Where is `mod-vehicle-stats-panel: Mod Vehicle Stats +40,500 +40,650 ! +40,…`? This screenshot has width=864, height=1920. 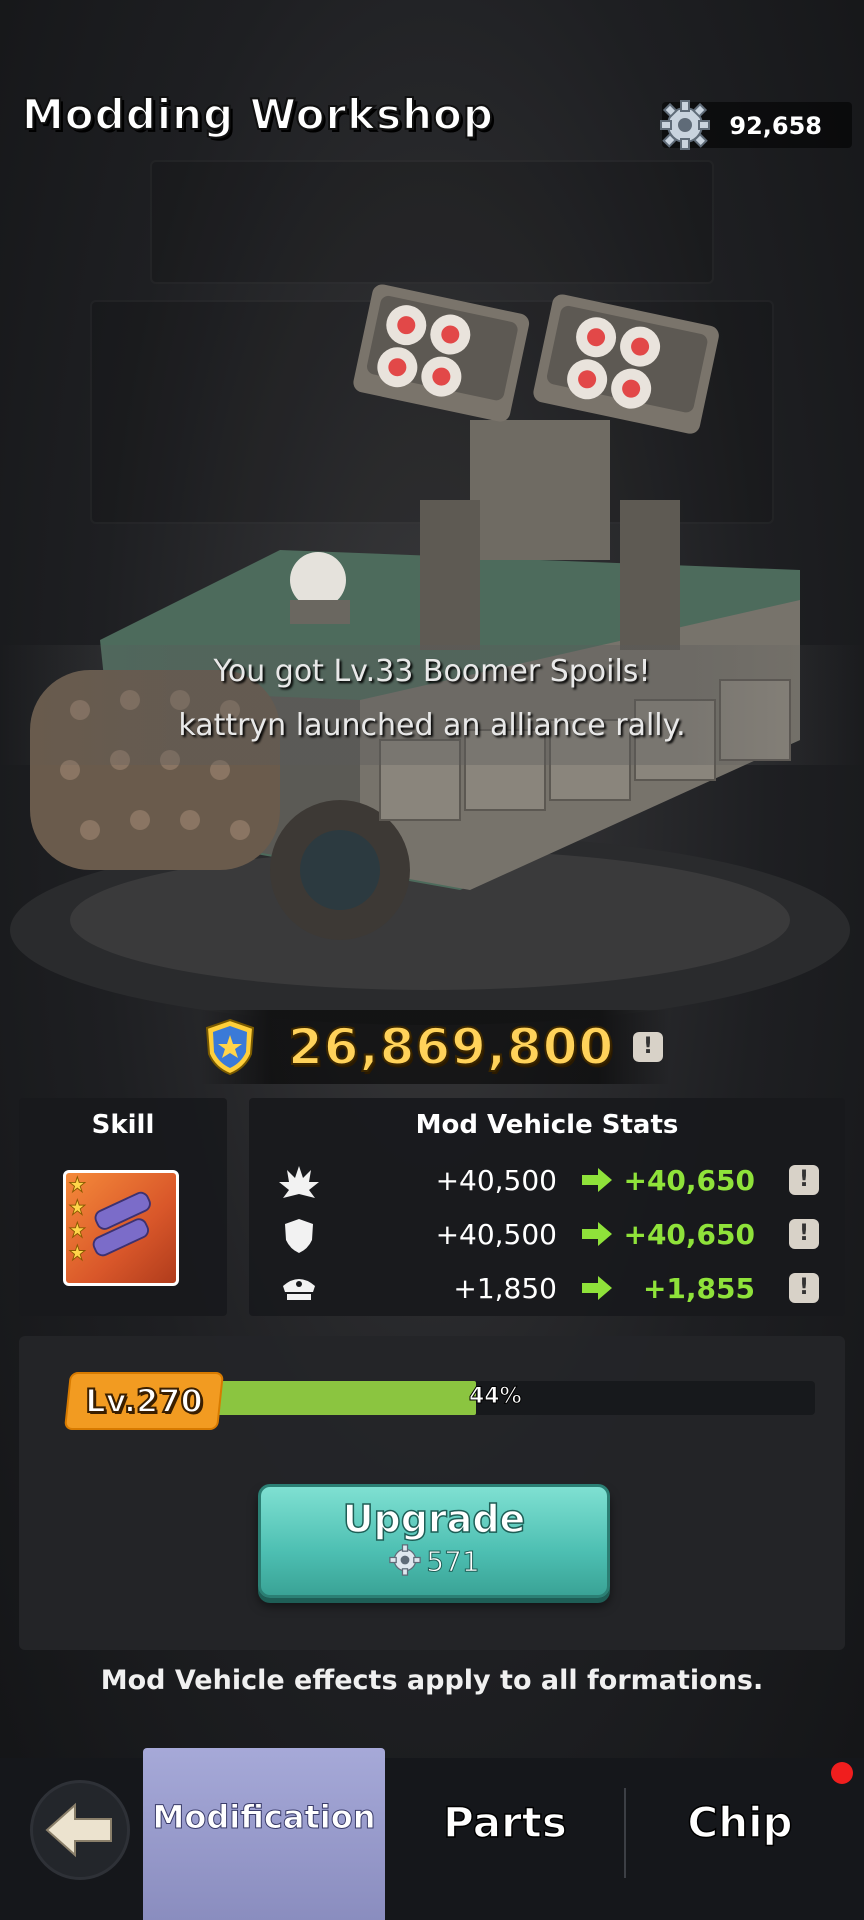 mod-vehicle-stats-panel: Mod Vehicle Stats +40,500 +40,650 ! +40,… is located at coordinates (547, 1207).